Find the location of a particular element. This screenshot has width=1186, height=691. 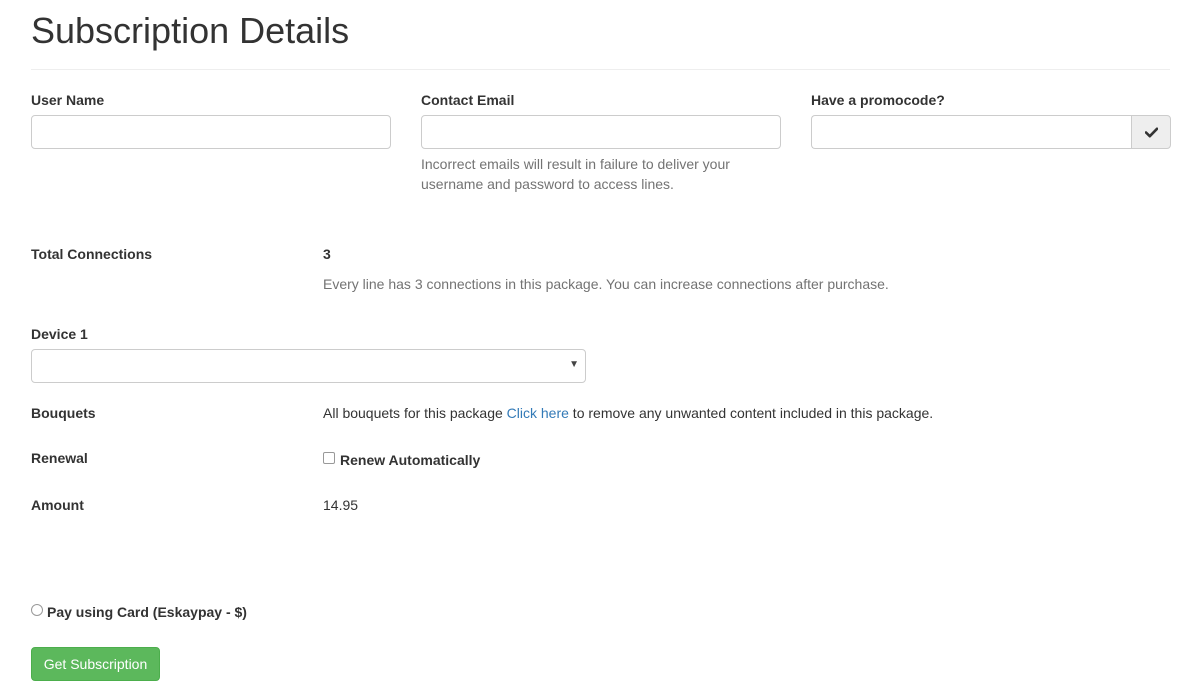

promocode-label: Have a promocode? is located at coordinates (878, 100).